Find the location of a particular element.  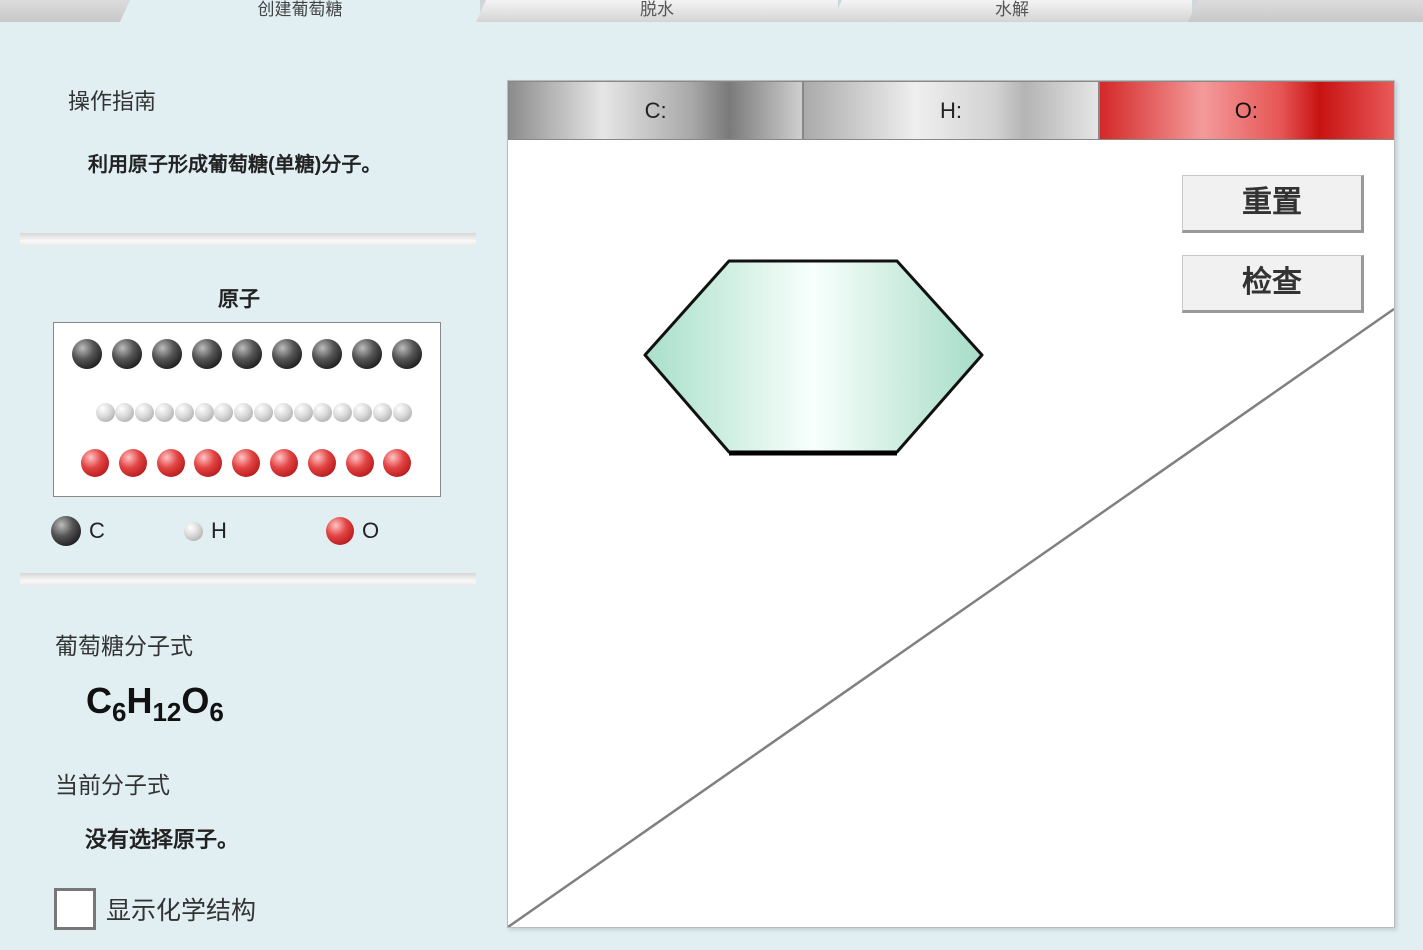

carbon-atom-icon is located at coordinates (66, 531).